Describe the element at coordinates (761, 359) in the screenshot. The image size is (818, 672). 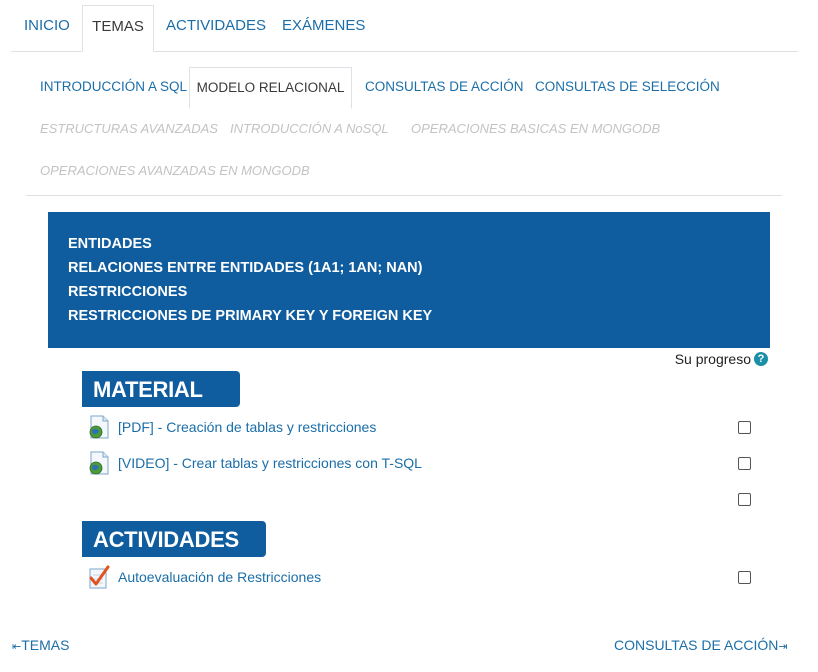
I see `help-icon: ?` at that location.